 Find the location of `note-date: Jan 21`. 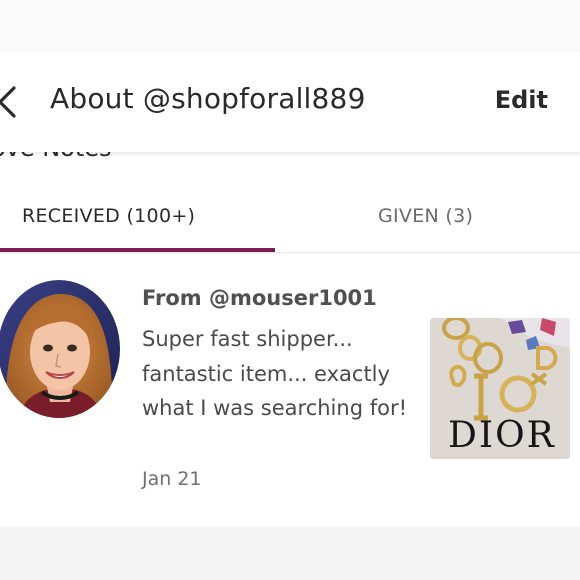

note-date: Jan 21 is located at coordinates (172, 479).